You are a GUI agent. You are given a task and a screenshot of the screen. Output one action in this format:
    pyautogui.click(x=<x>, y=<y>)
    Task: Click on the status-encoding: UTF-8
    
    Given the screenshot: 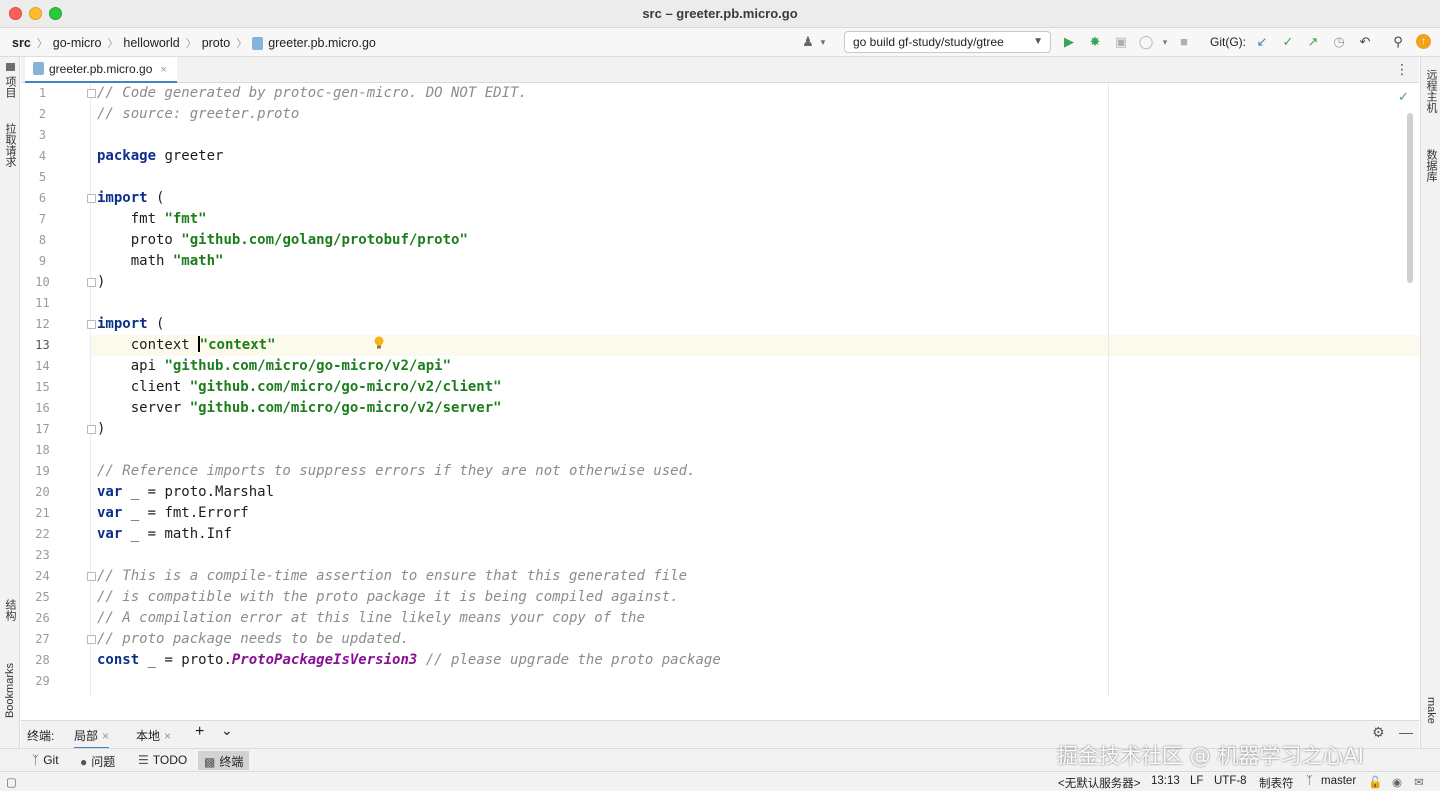 What is the action you would take?
    pyautogui.click(x=1230, y=781)
    